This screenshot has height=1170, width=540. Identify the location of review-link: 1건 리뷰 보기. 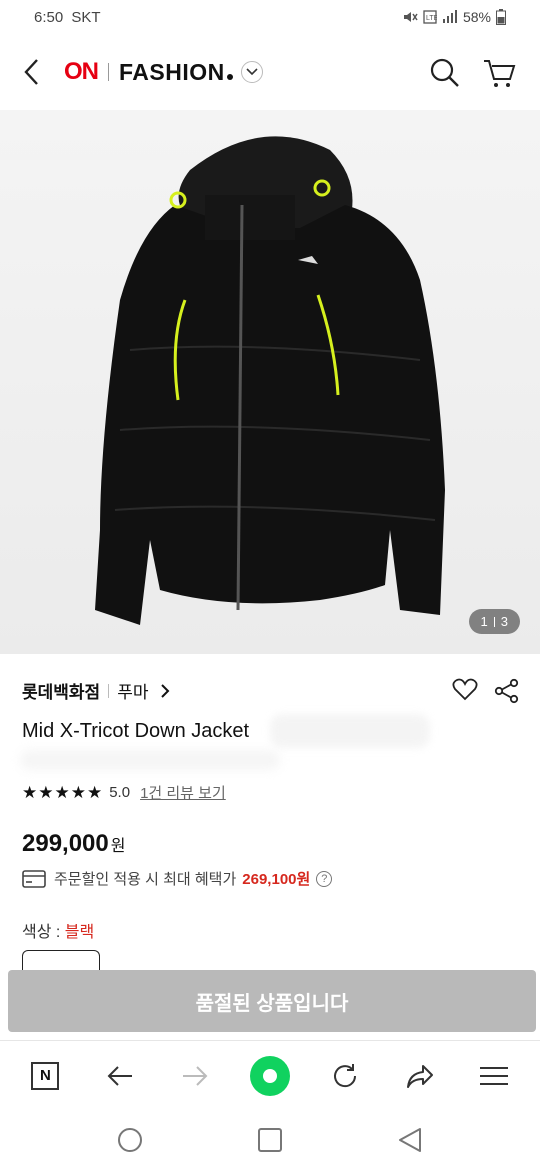
(183, 792).